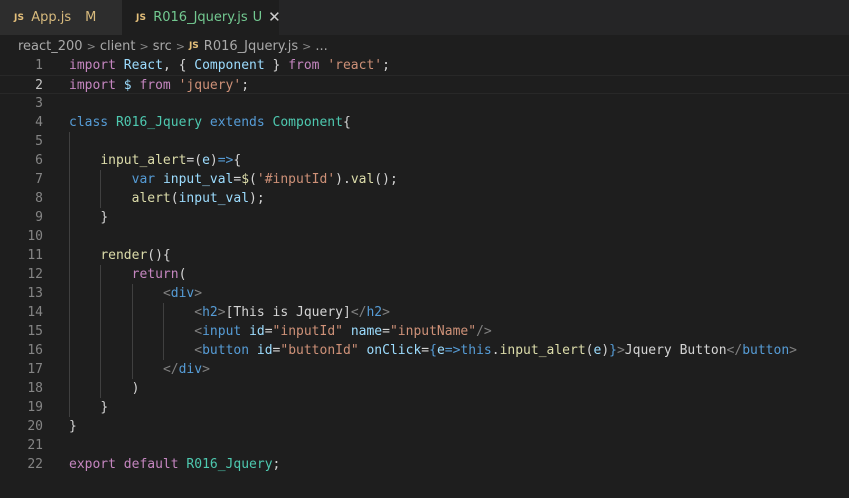 This screenshot has height=498, width=849. What do you see at coordinates (245, 85) in the screenshot?
I see `code-token: ;` at bounding box center [245, 85].